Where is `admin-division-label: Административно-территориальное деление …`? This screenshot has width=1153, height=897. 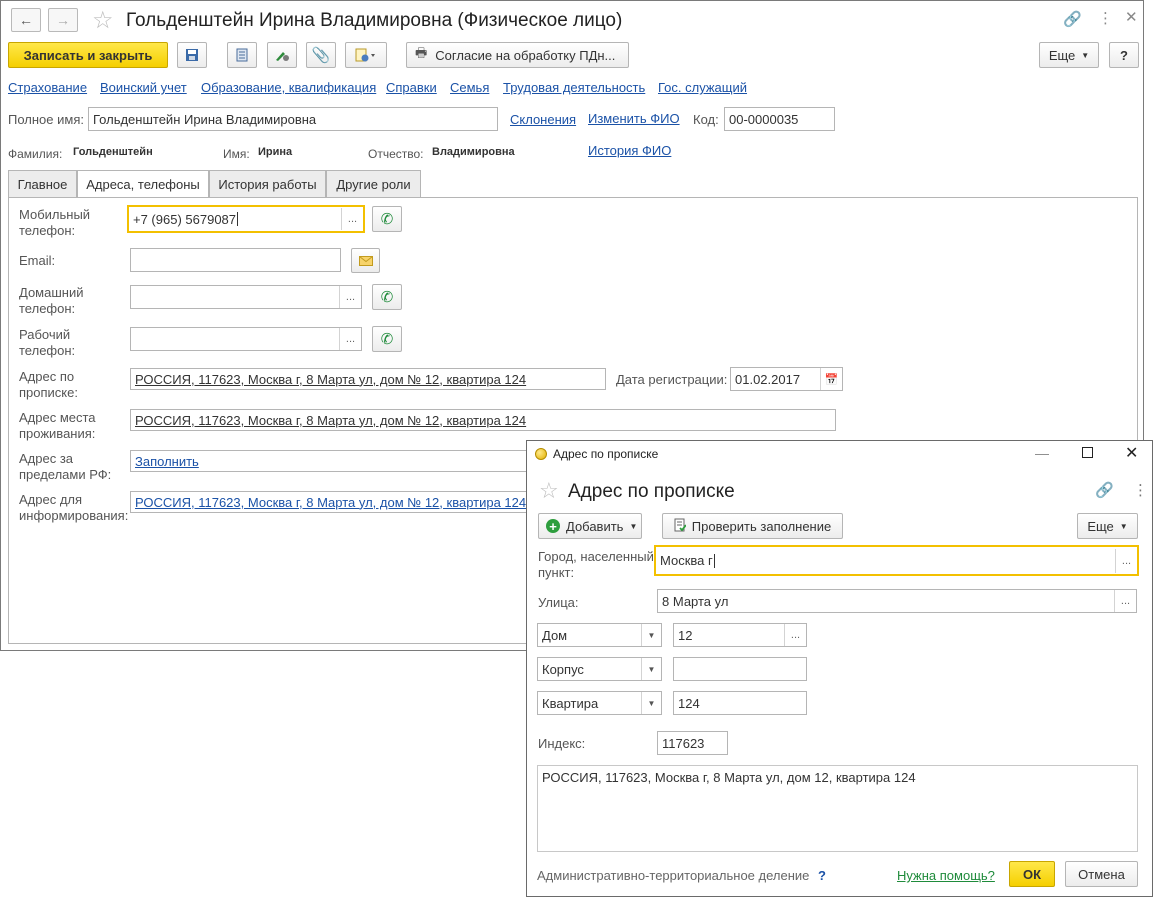
admin-division-label: Административно-территориальное деление … is located at coordinates (681, 875).